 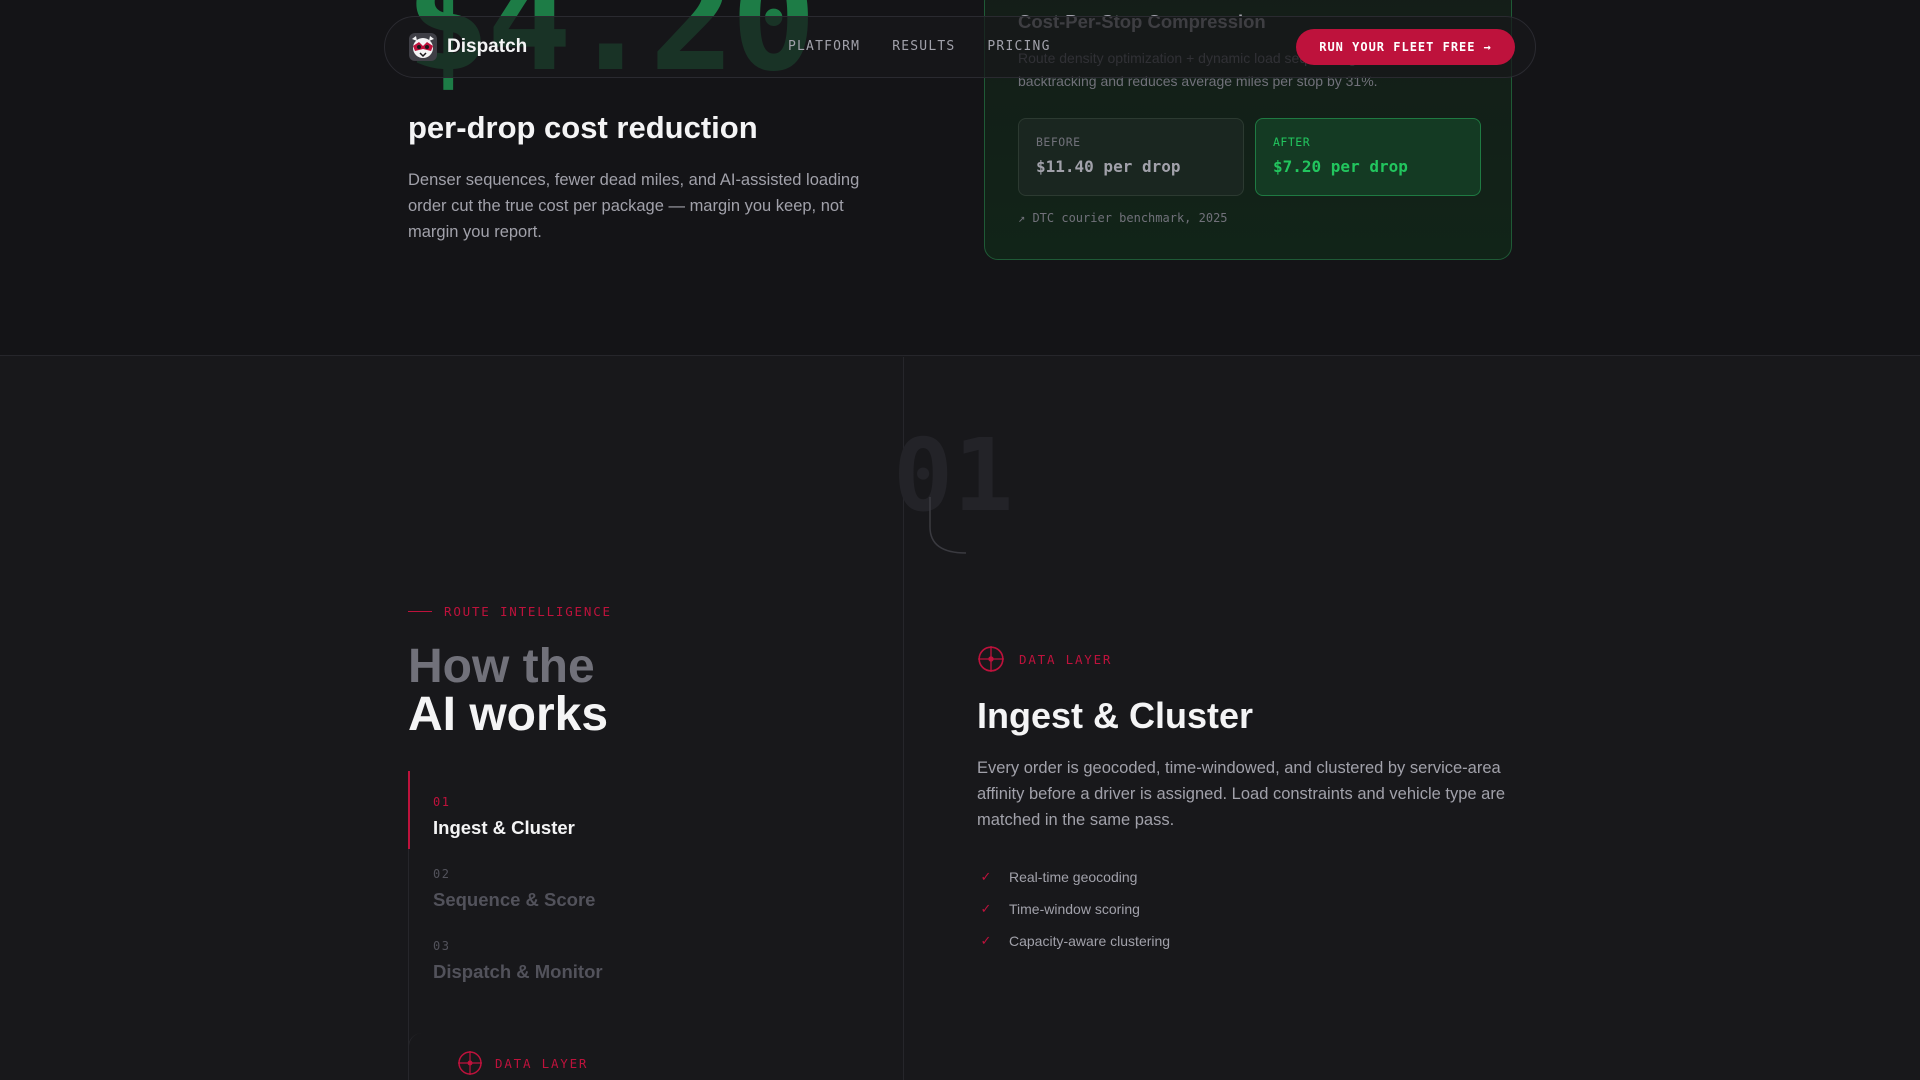 What do you see at coordinates (442, 874) in the screenshot?
I see `step-number: 02` at bounding box center [442, 874].